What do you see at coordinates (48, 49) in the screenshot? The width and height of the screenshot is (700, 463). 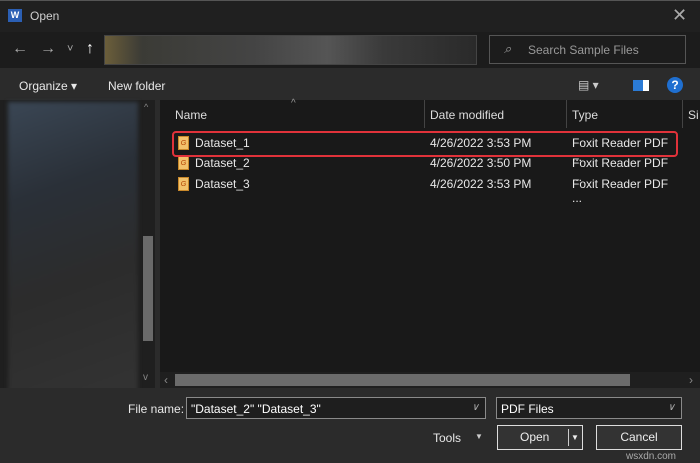 I see `forward-arrow-icon: →` at bounding box center [48, 49].